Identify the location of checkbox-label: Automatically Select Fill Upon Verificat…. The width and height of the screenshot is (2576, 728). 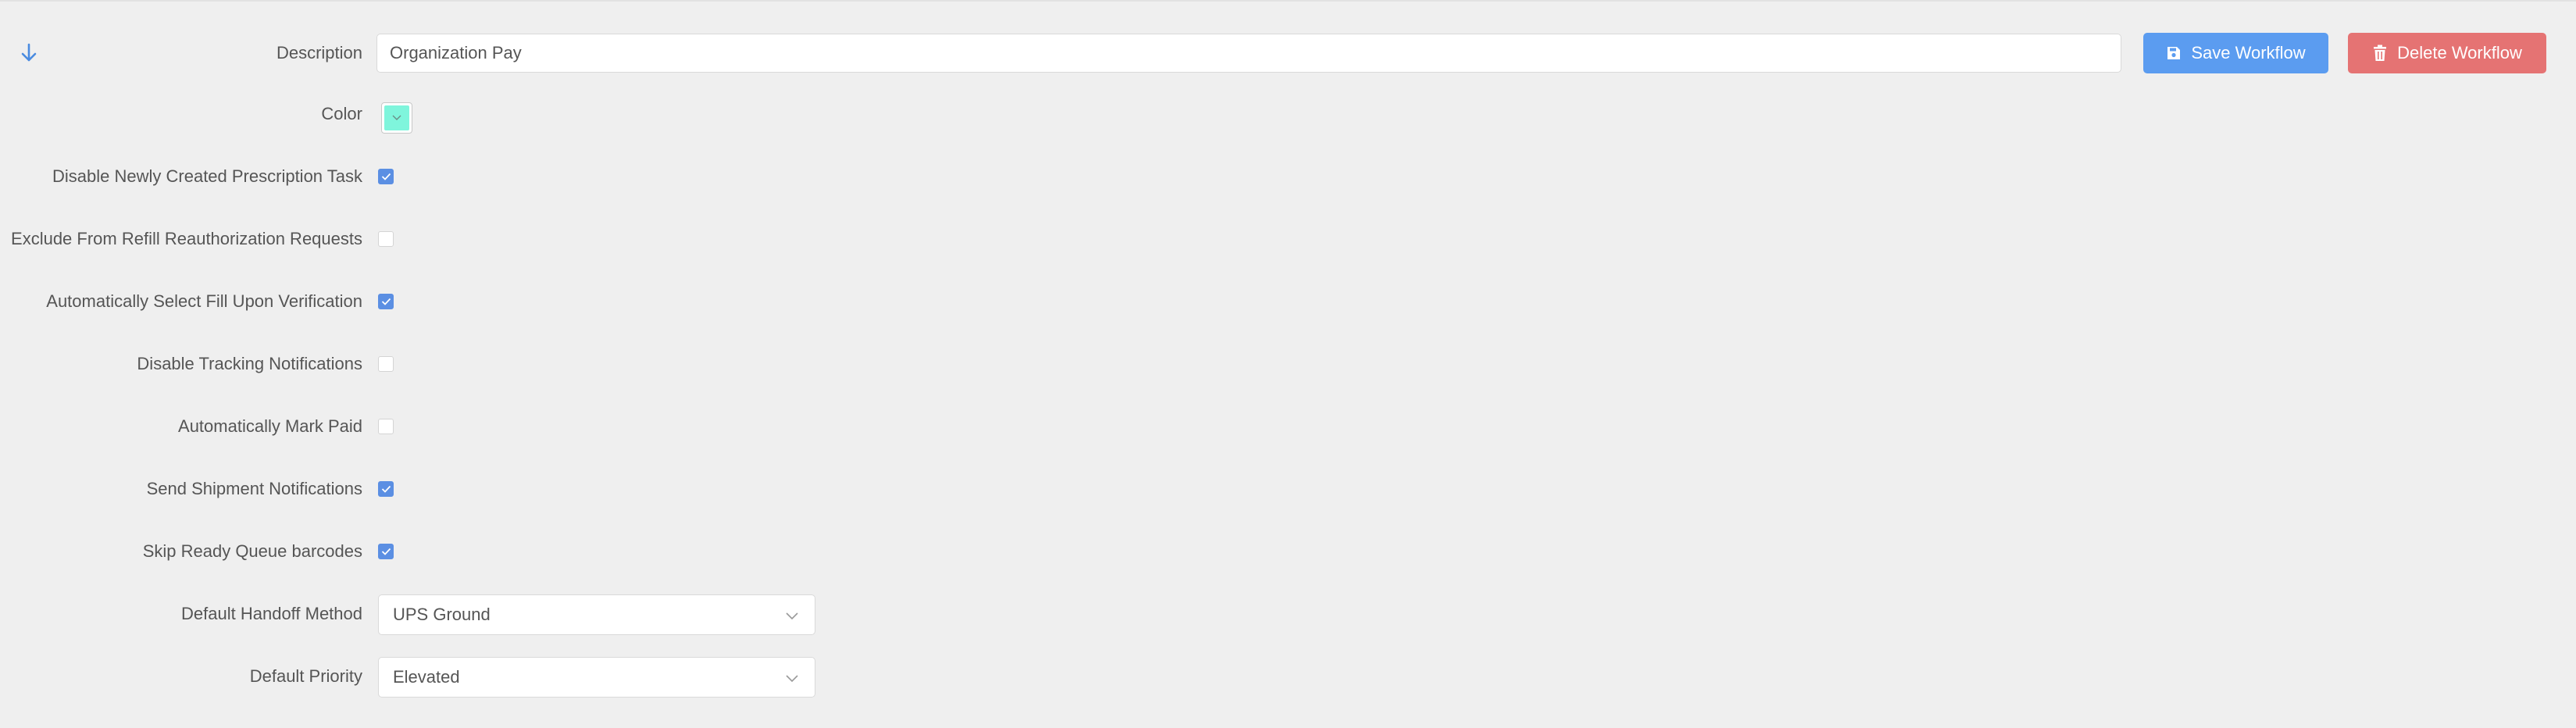
(204, 301).